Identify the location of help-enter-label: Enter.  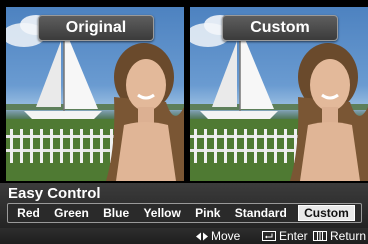
(293, 236).